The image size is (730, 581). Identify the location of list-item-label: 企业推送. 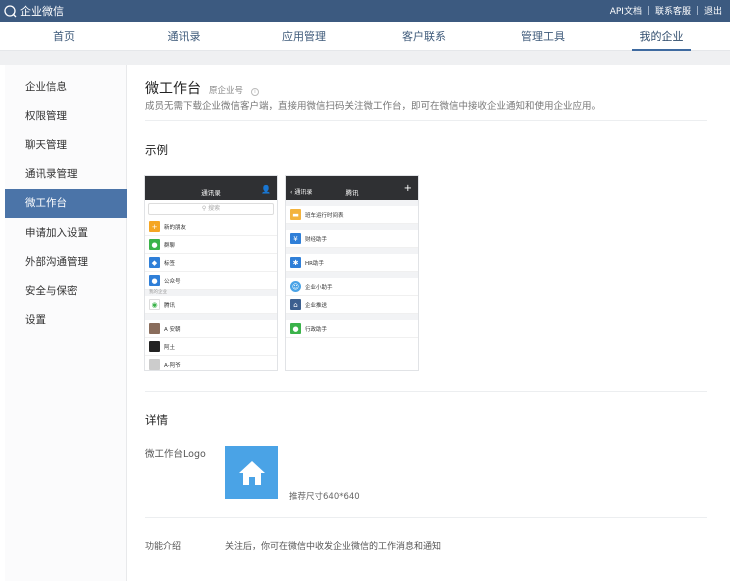
(316, 305).